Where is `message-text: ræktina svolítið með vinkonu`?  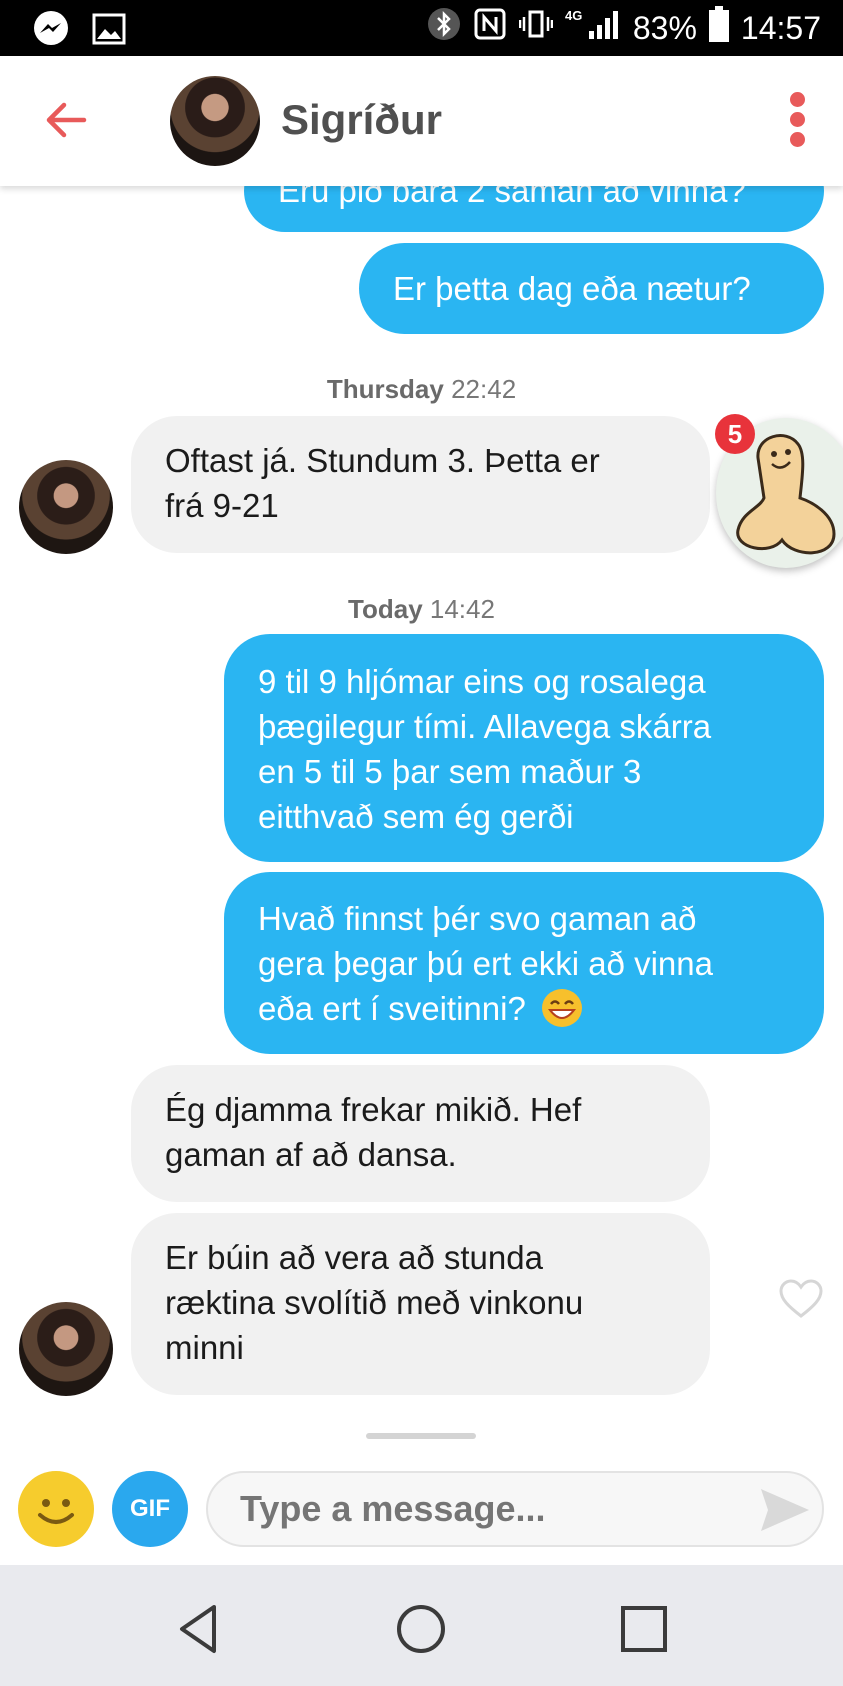
message-text: ræktina svolítið með vinkonu is located at coordinates (374, 1302).